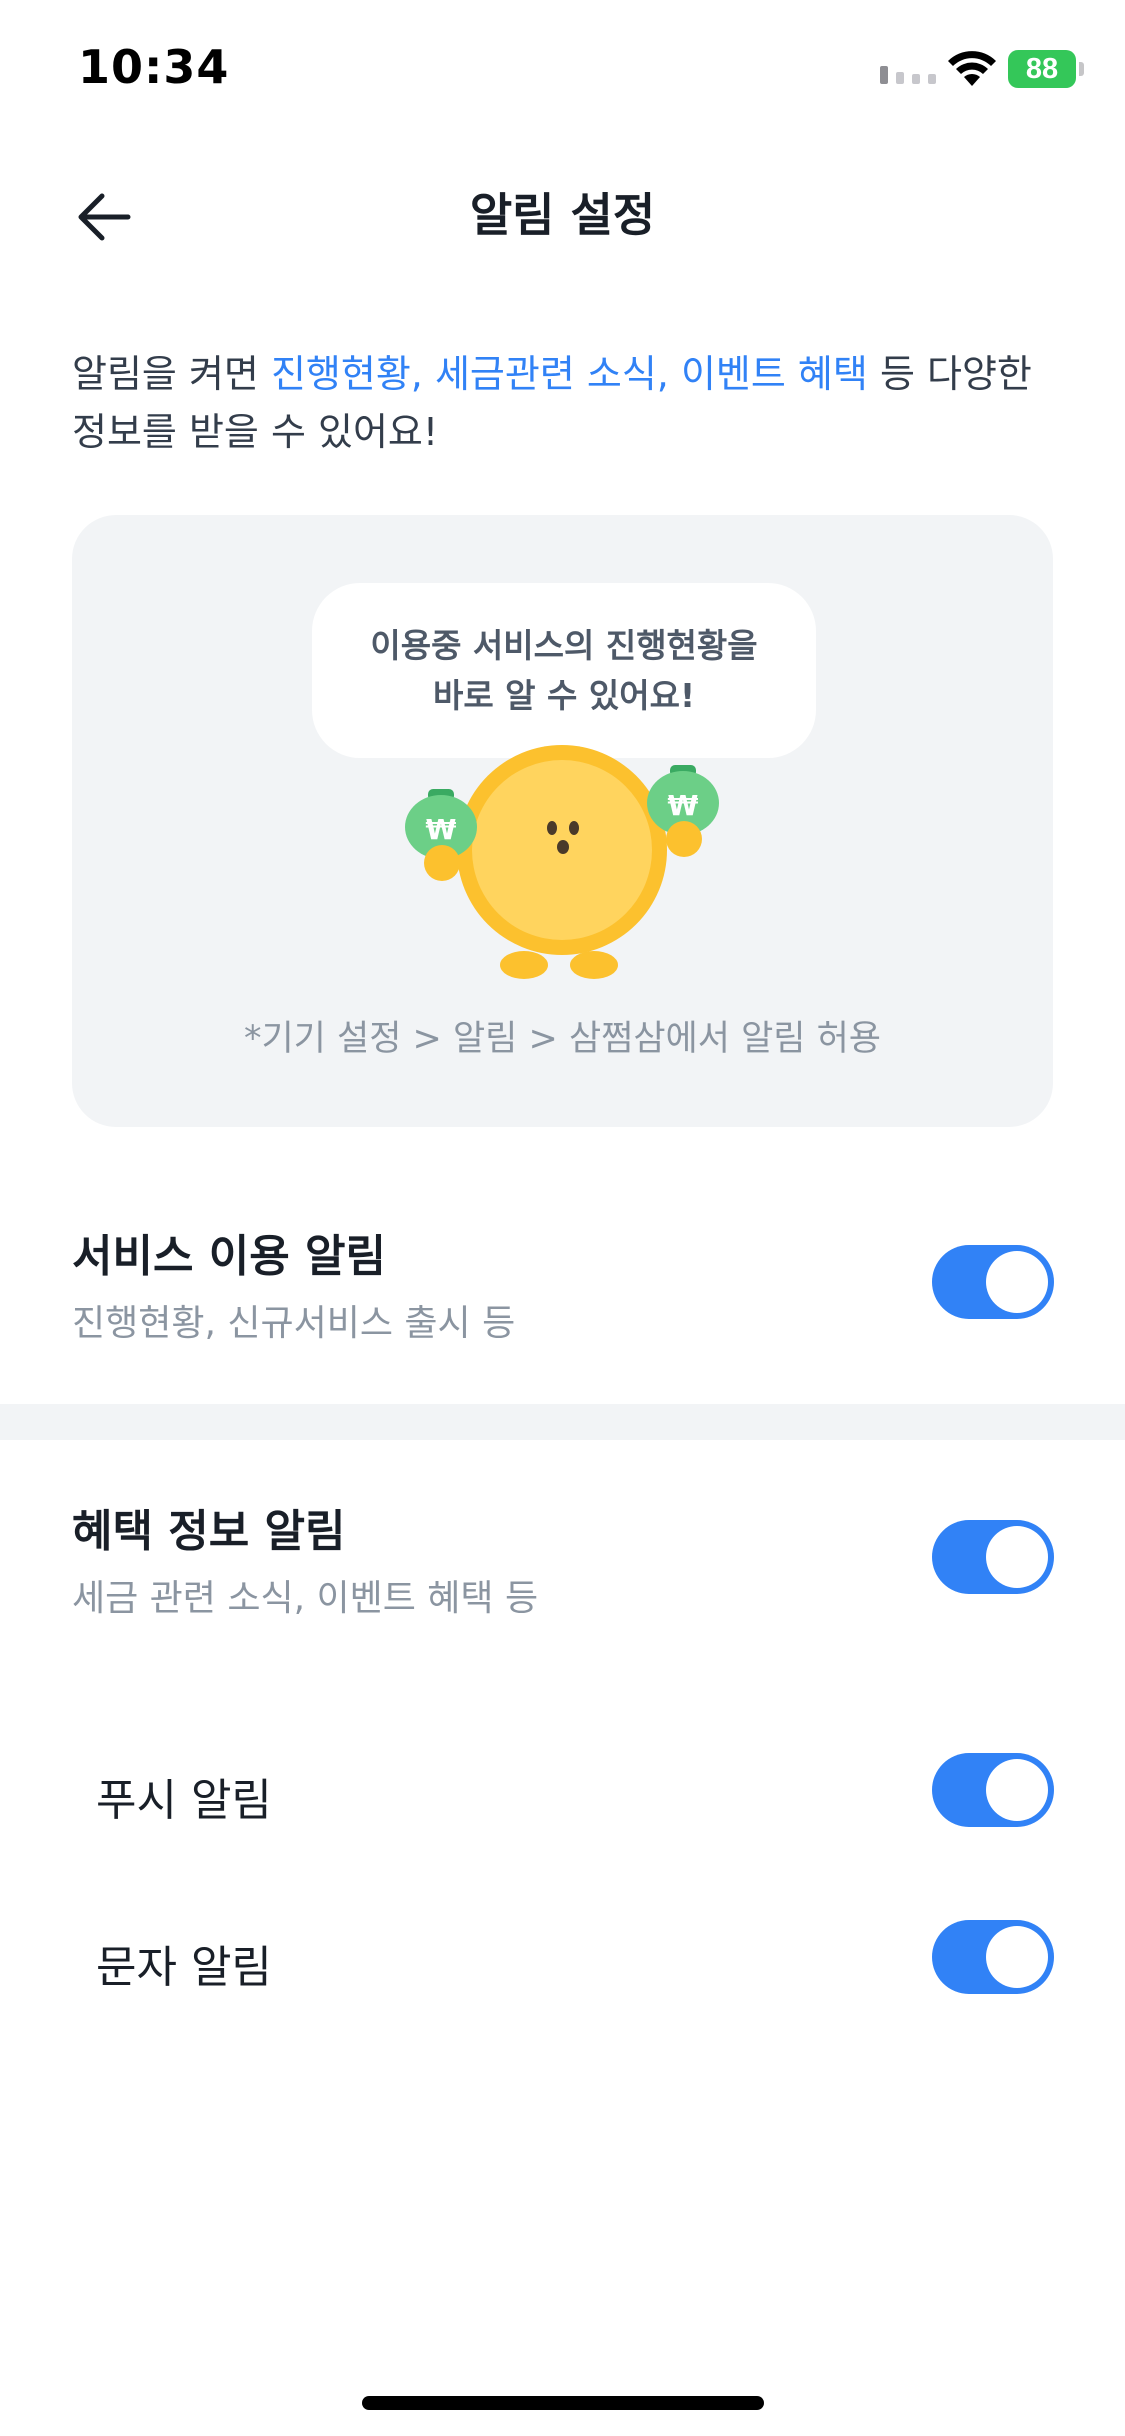  I want to click on intro-prefix: 알림을 켜면, so click(171, 374).